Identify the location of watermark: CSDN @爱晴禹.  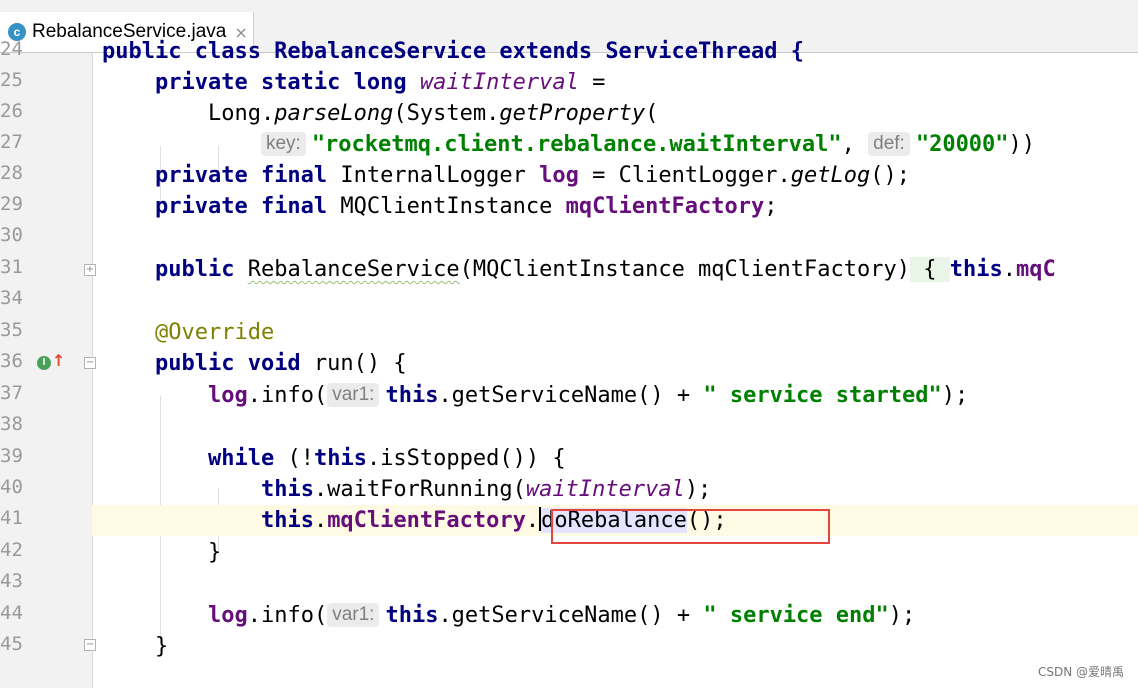
(1080, 672).